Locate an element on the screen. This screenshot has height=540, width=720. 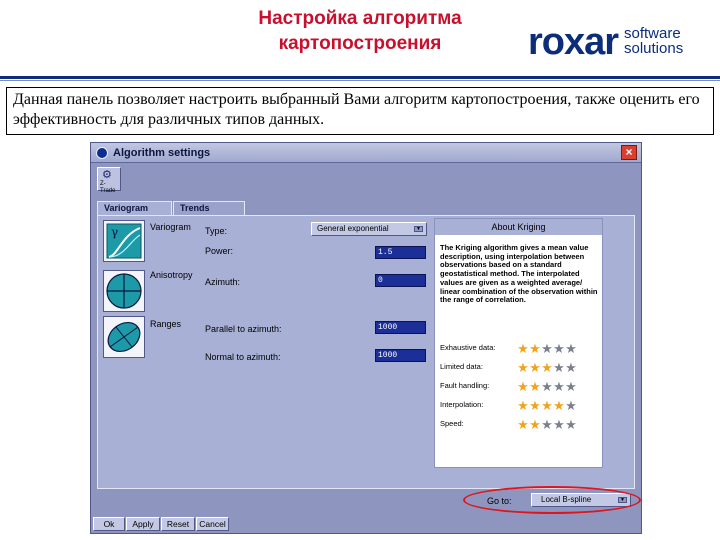
z-trade-tool-button: ⚙ Z-Trade is located at coordinates (109, 180).